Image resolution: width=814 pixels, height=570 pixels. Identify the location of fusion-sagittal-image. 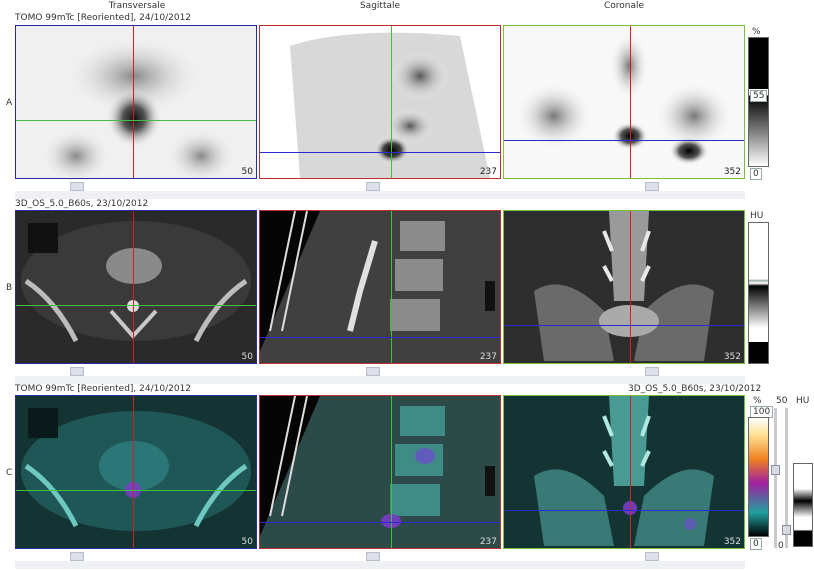
(380, 472).